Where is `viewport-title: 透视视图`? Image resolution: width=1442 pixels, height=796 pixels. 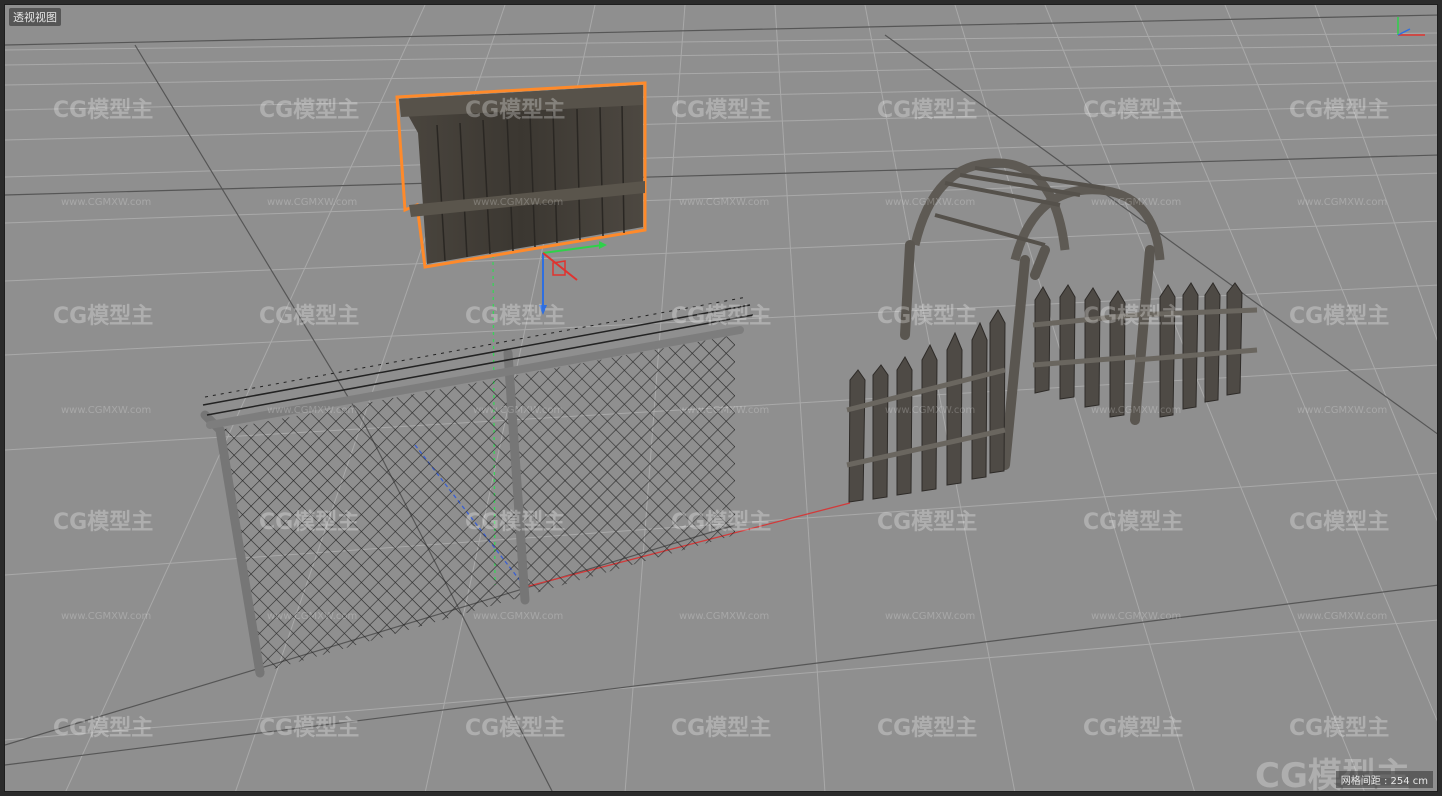
viewport-title: 透视视图 is located at coordinates (35, 17).